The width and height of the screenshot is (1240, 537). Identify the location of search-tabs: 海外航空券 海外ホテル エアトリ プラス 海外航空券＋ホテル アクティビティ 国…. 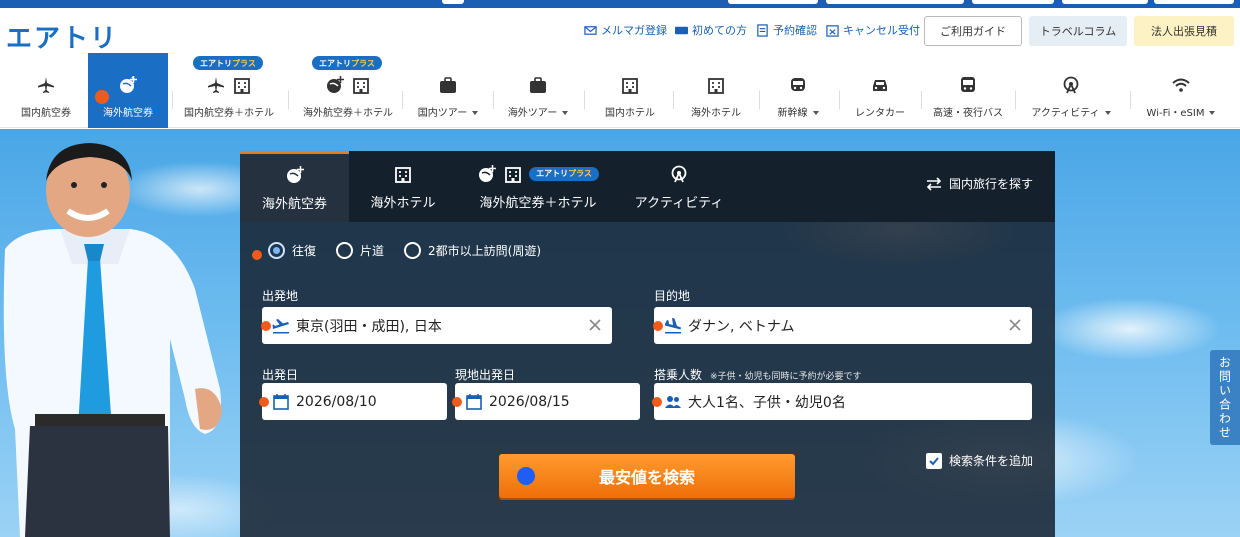
(647, 186).